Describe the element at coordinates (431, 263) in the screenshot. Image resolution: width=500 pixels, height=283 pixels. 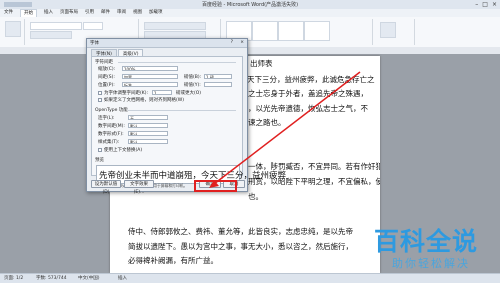
I see `watermark-sub: 助你轻松解决` at that location.